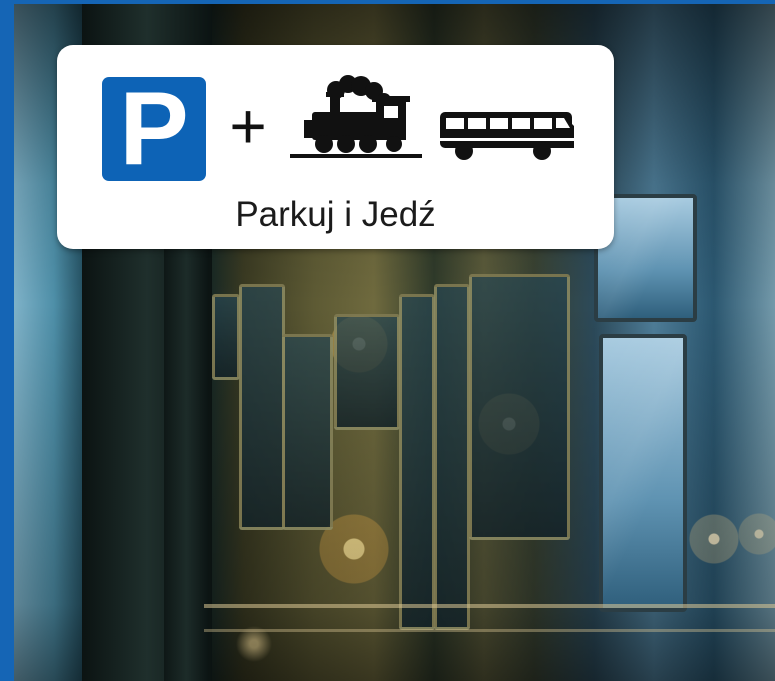  I want to click on logo-caption: Parkuj i Jedź, so click(335, 214).